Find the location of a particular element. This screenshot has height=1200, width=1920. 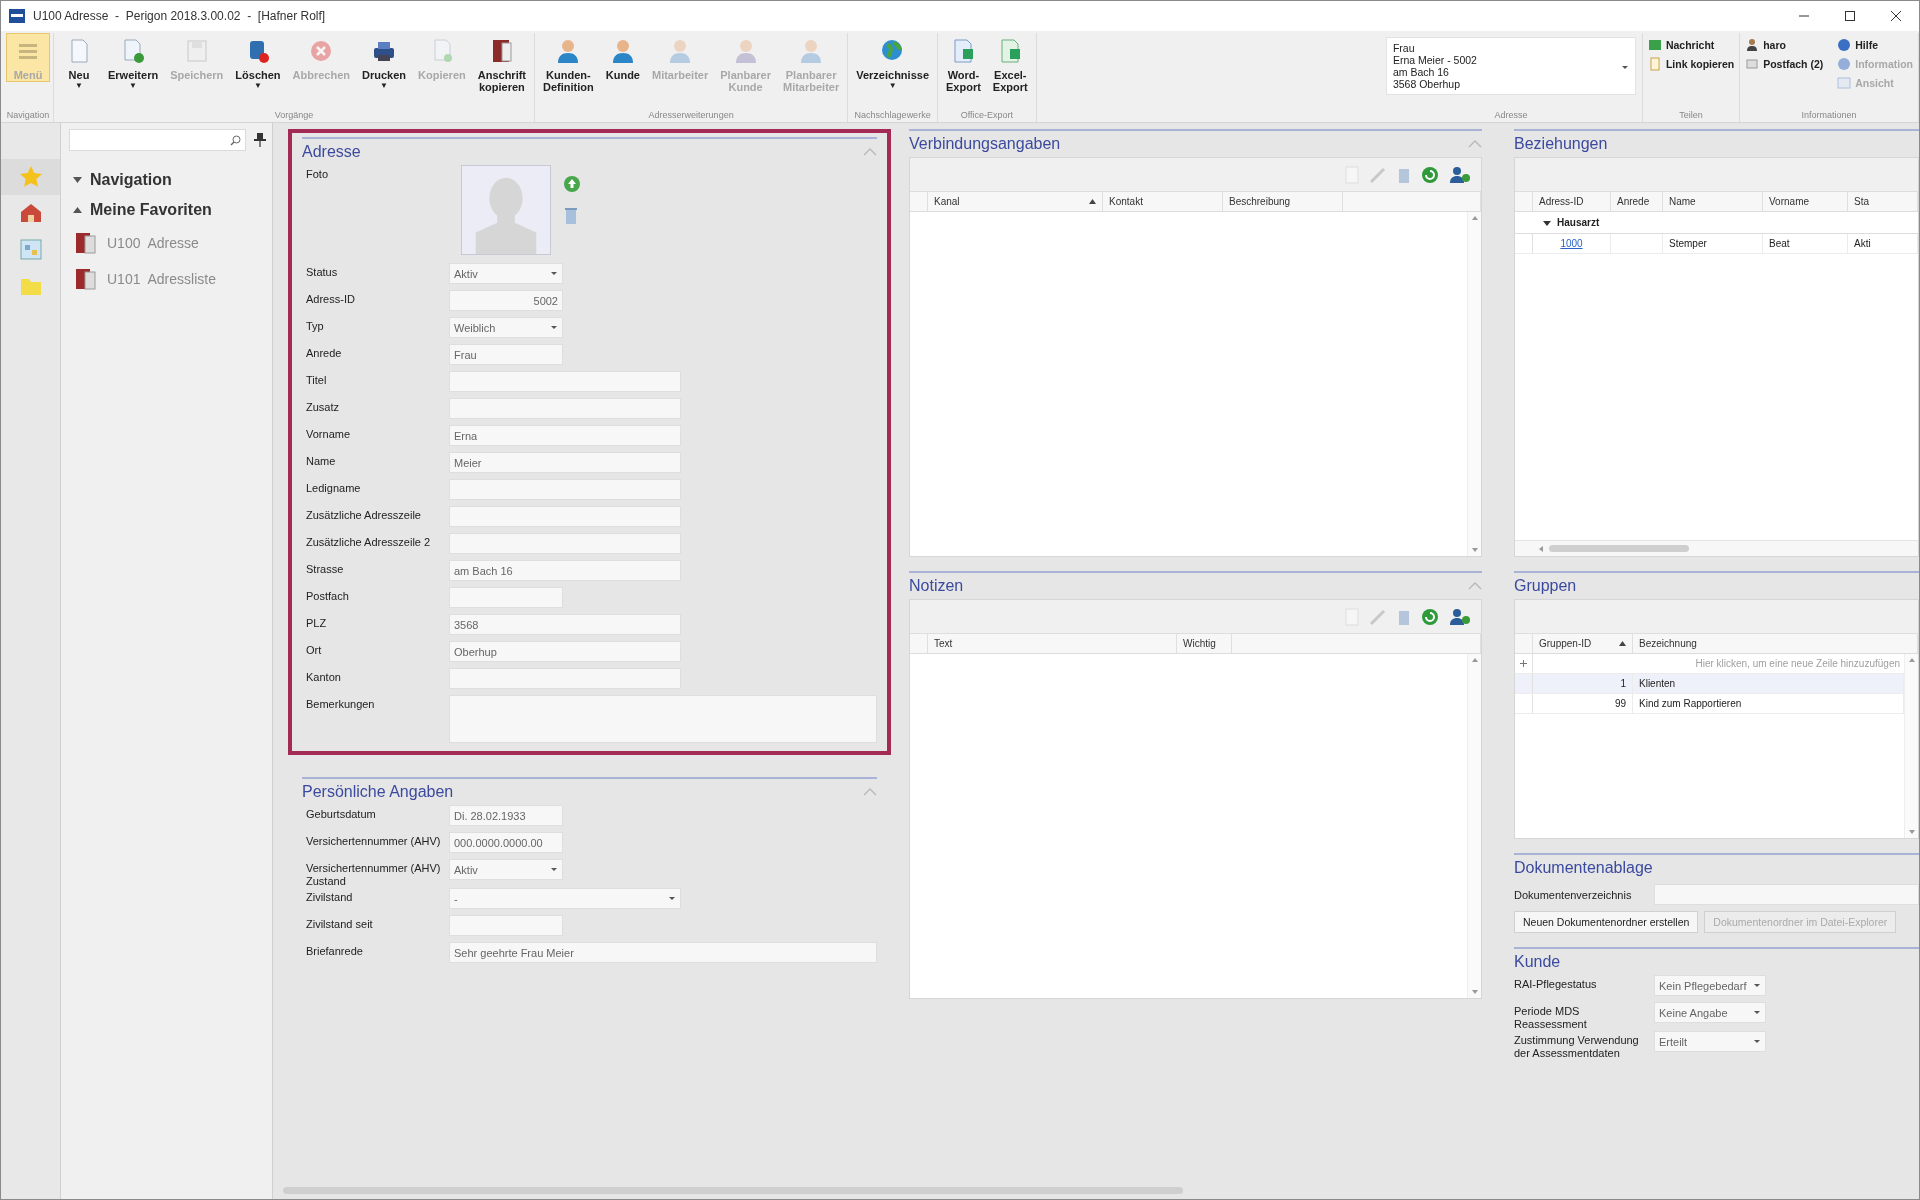

input-field: Oberhup is located at coordinates (565, 651).